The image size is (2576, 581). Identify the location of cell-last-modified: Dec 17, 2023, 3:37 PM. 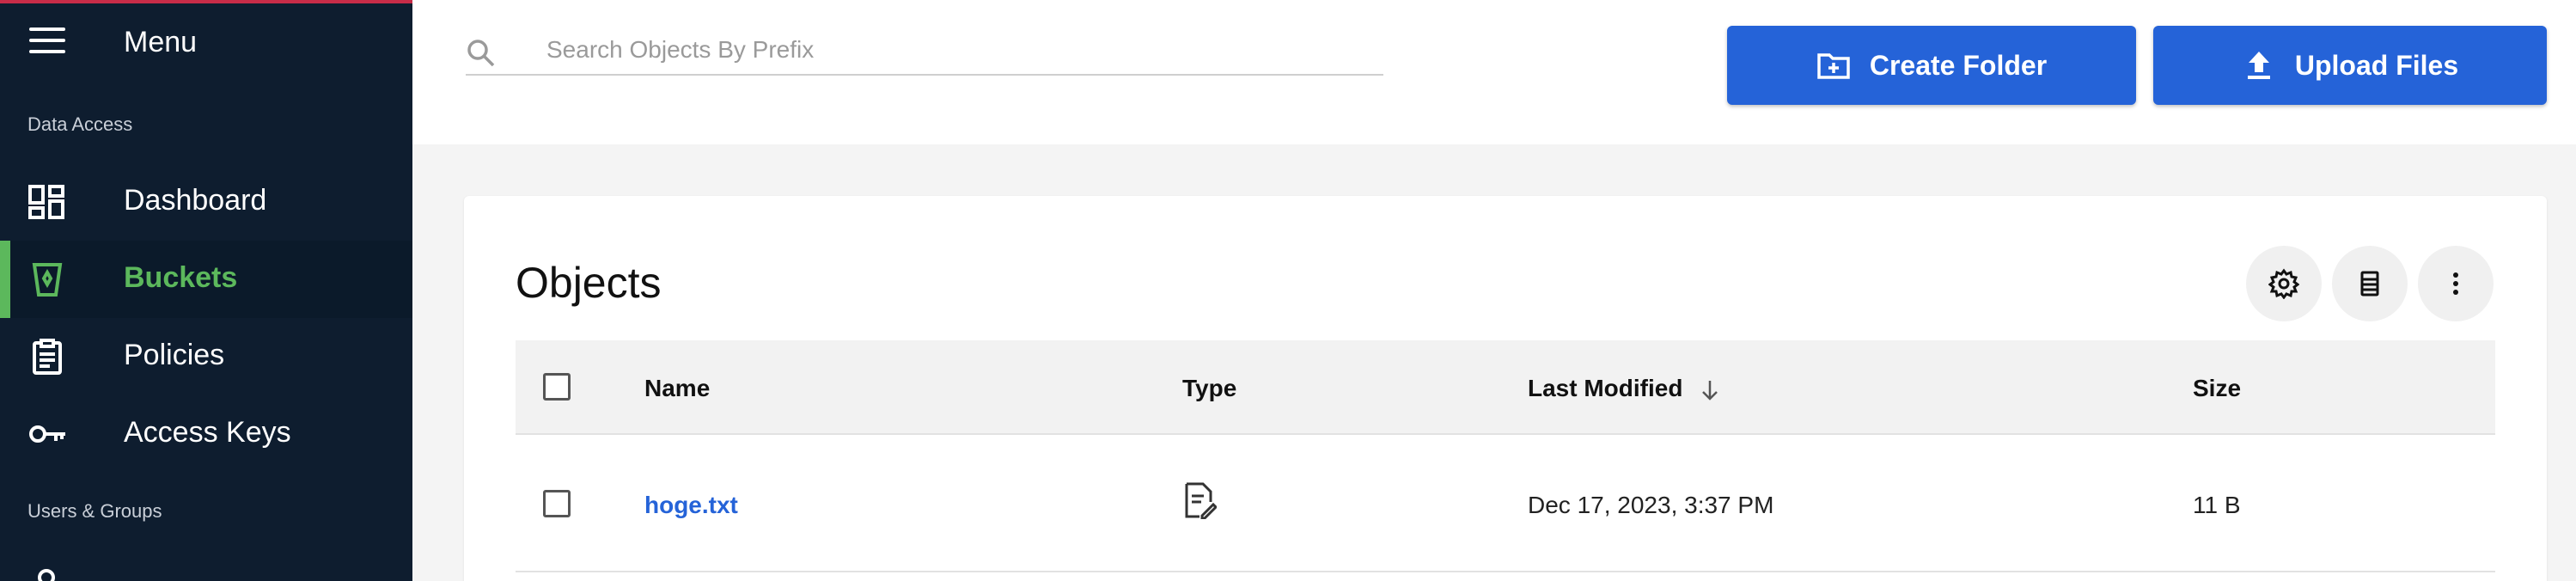
(1651, 505).